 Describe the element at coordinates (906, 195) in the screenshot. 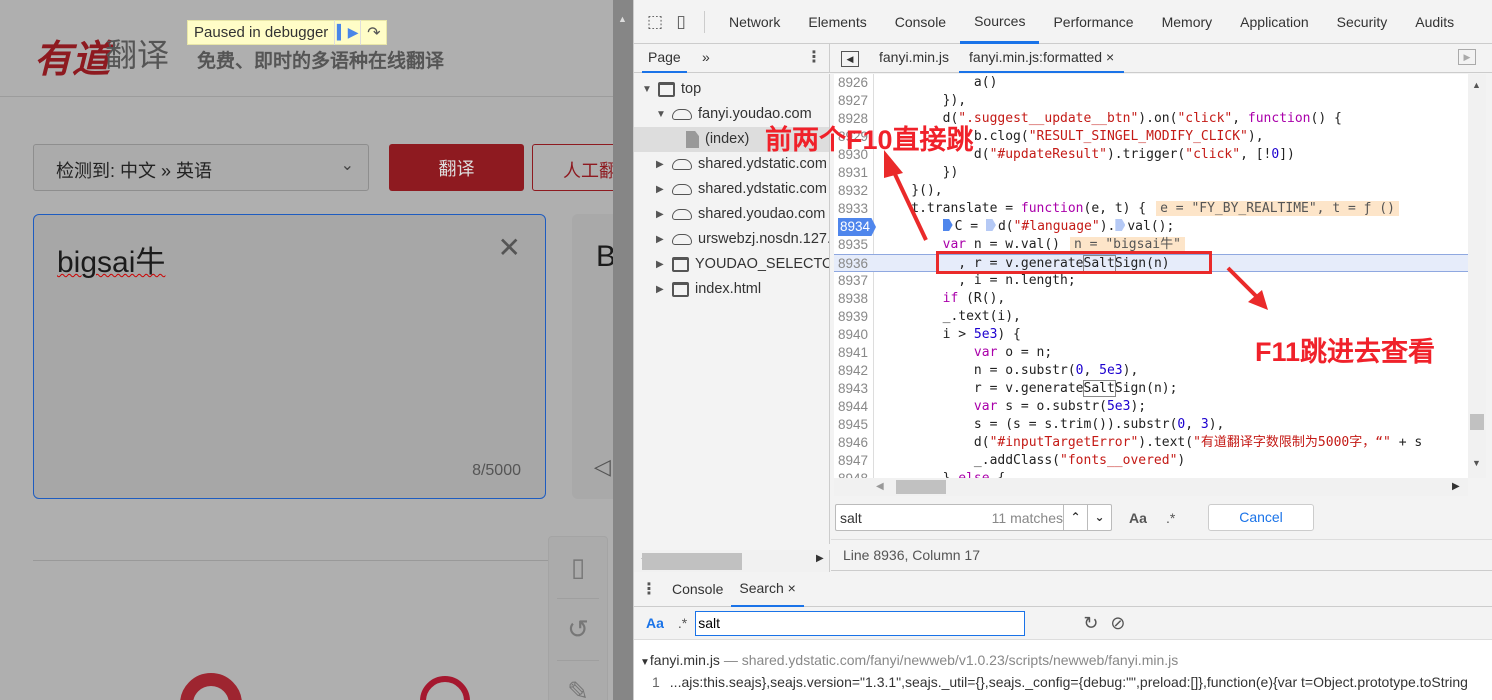

I see `arrow-up-icon` at that location.